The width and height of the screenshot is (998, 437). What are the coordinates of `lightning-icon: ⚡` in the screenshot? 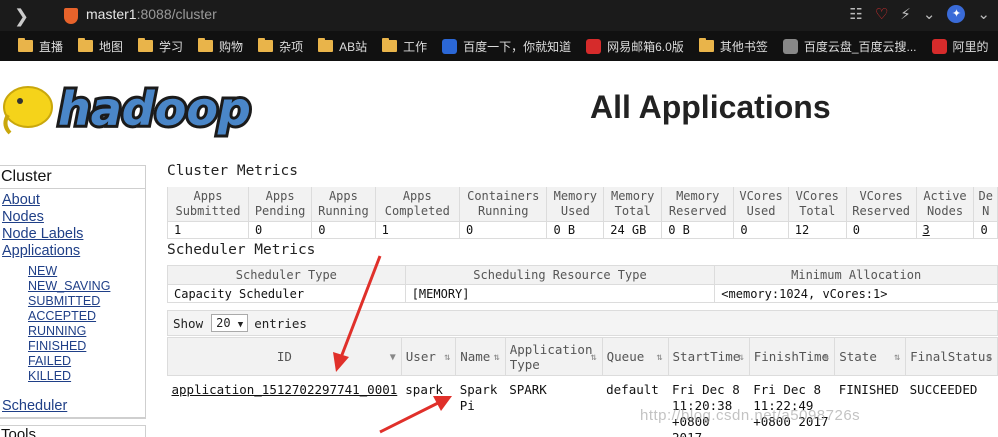 It's located at (905, 14).